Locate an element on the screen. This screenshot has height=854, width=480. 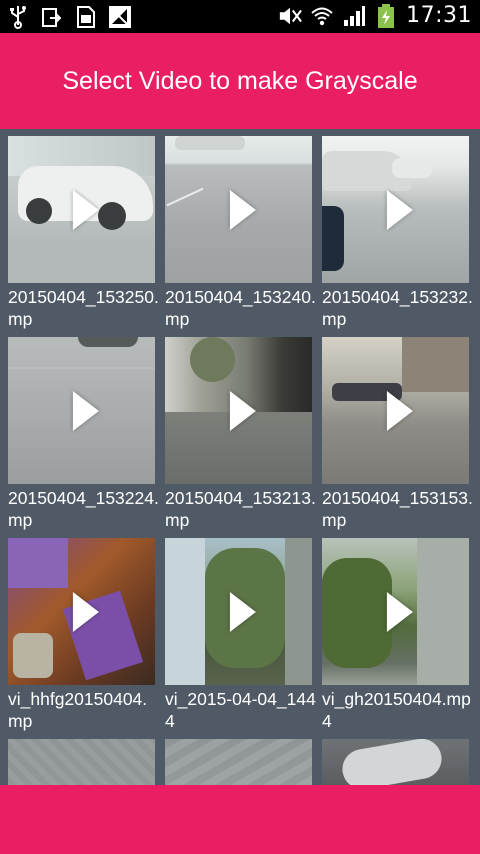
video-filename: 20150404_153153.mp is located at coordinates (397, 509).